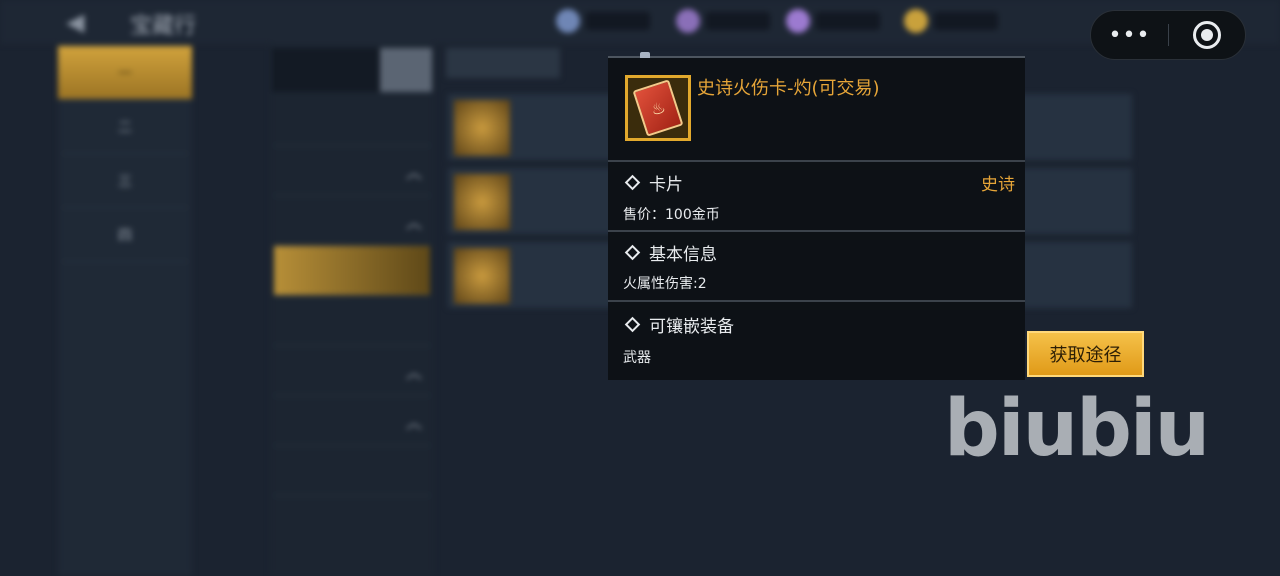 Image resolution: width=1280 pixels, height=576 pixels. I want to click on rarity-label: 史诗, so click(998, 185).